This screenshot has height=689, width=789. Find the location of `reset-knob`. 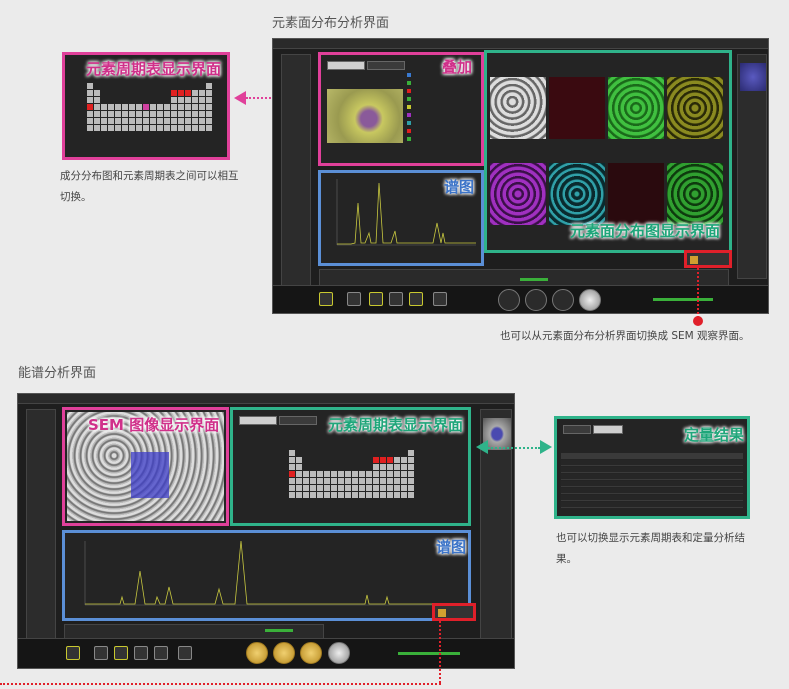

reset-knob is located at coordinates (590, 300).